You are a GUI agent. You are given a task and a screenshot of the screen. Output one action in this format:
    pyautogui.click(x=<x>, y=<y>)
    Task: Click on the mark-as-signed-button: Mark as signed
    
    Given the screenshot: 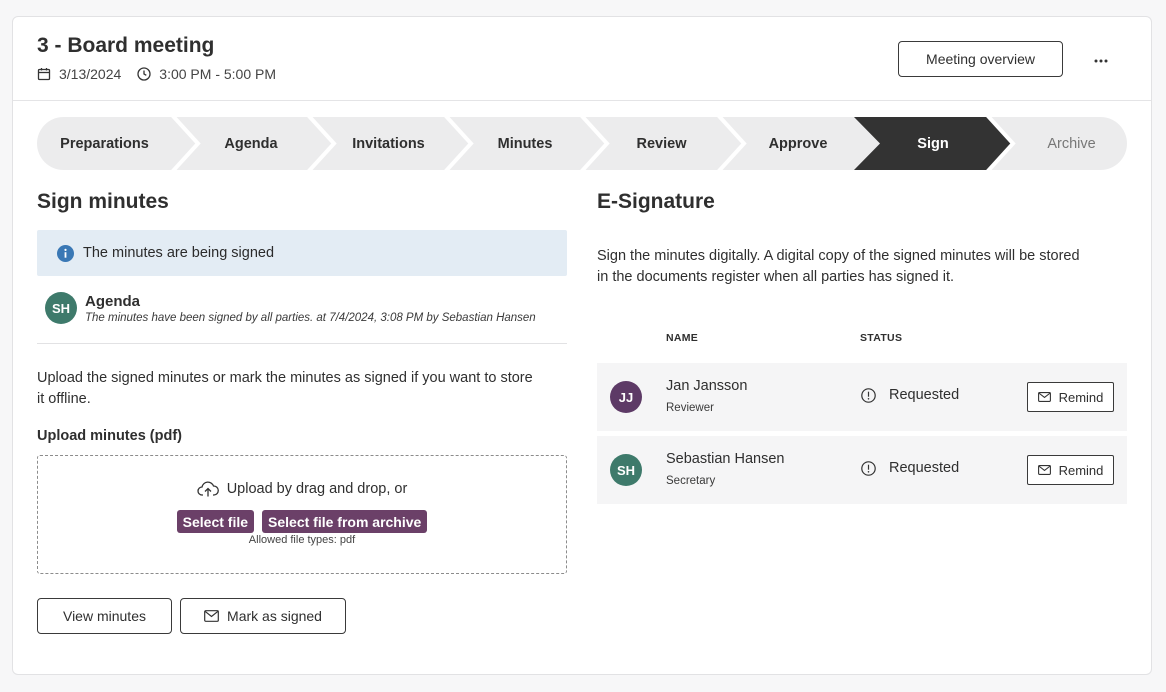 What is the action you would take?
    pyautogui.click(x=263, y=616)
    